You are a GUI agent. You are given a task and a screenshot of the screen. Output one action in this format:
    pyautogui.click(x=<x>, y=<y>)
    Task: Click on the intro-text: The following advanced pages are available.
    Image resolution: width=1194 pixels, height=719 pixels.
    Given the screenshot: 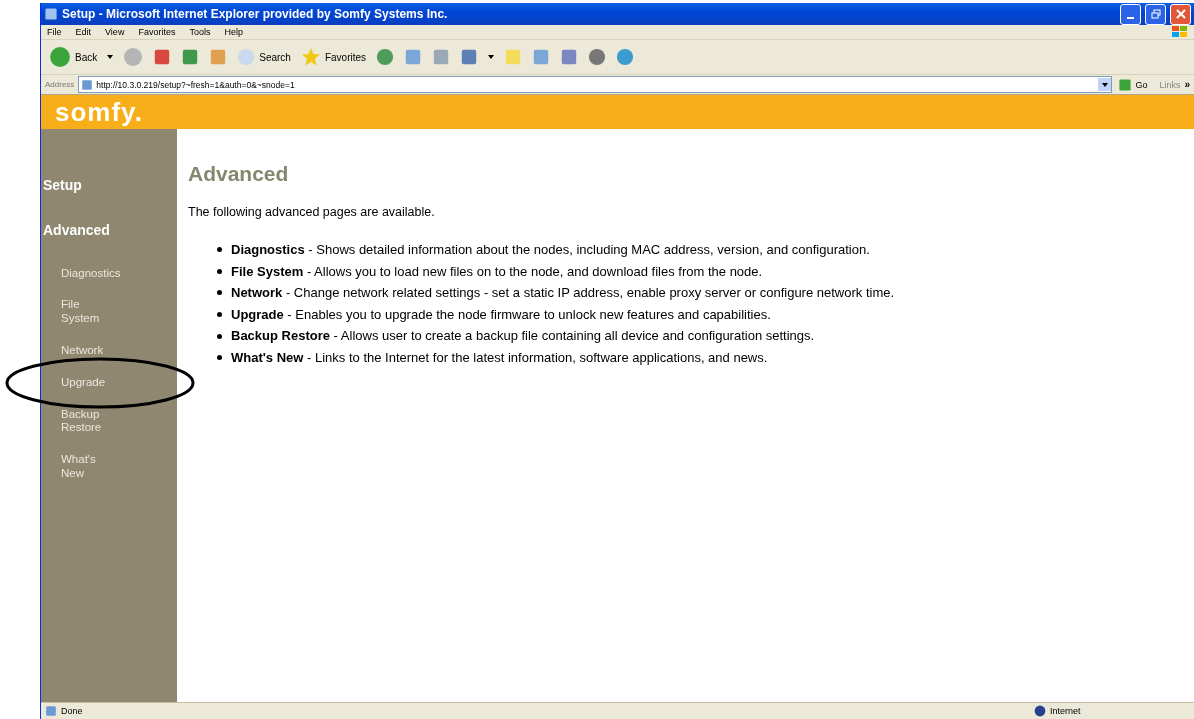 What is the action you would take?
    pyautogui.click(x=312, y=212)
    